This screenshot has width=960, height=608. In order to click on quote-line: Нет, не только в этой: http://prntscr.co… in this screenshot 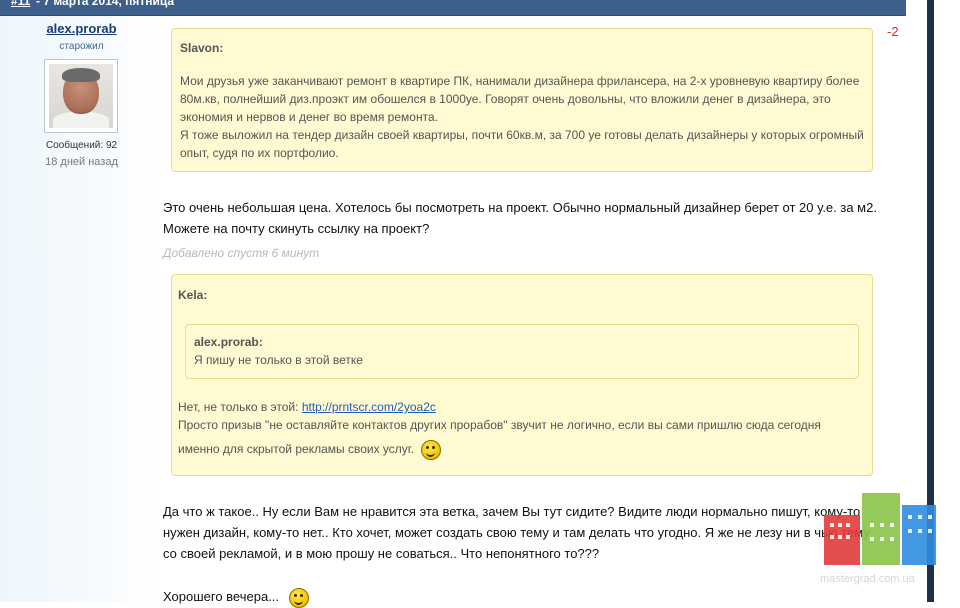, I will do `click(522, 407)`.